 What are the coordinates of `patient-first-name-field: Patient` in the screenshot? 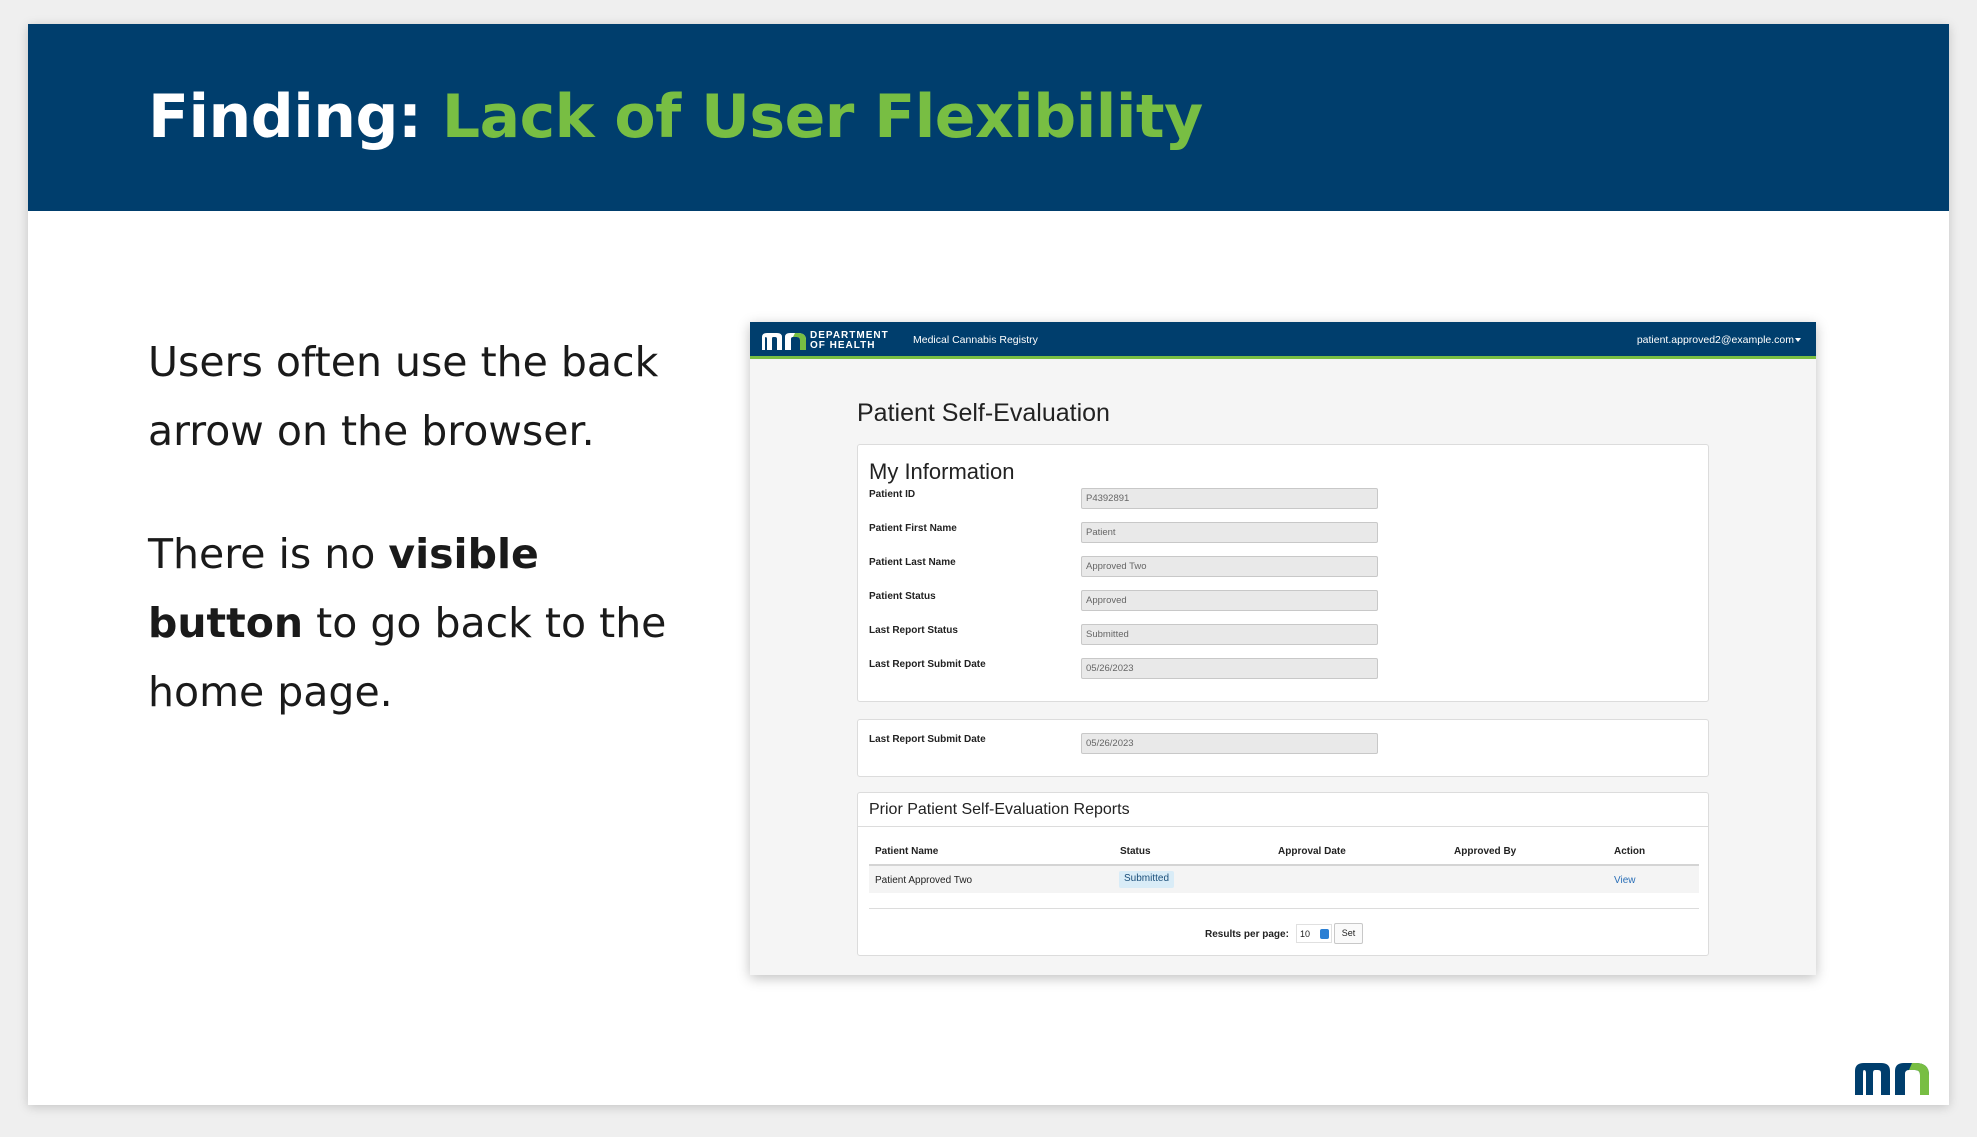 It's located at (1229, 532).